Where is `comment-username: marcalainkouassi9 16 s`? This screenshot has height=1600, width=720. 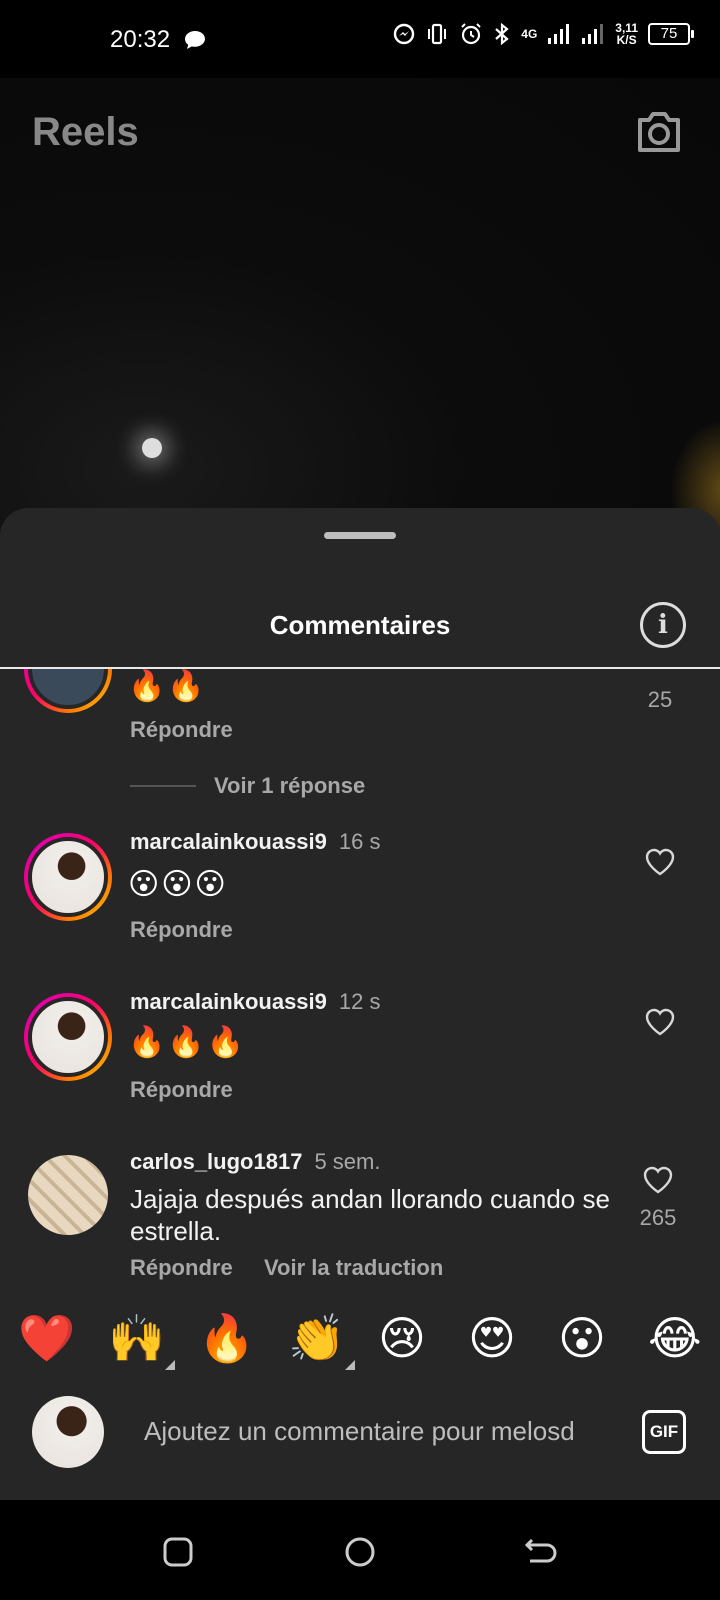
comment-username: marcalainkouassi9 16 s is located at coordinates (255, 842).